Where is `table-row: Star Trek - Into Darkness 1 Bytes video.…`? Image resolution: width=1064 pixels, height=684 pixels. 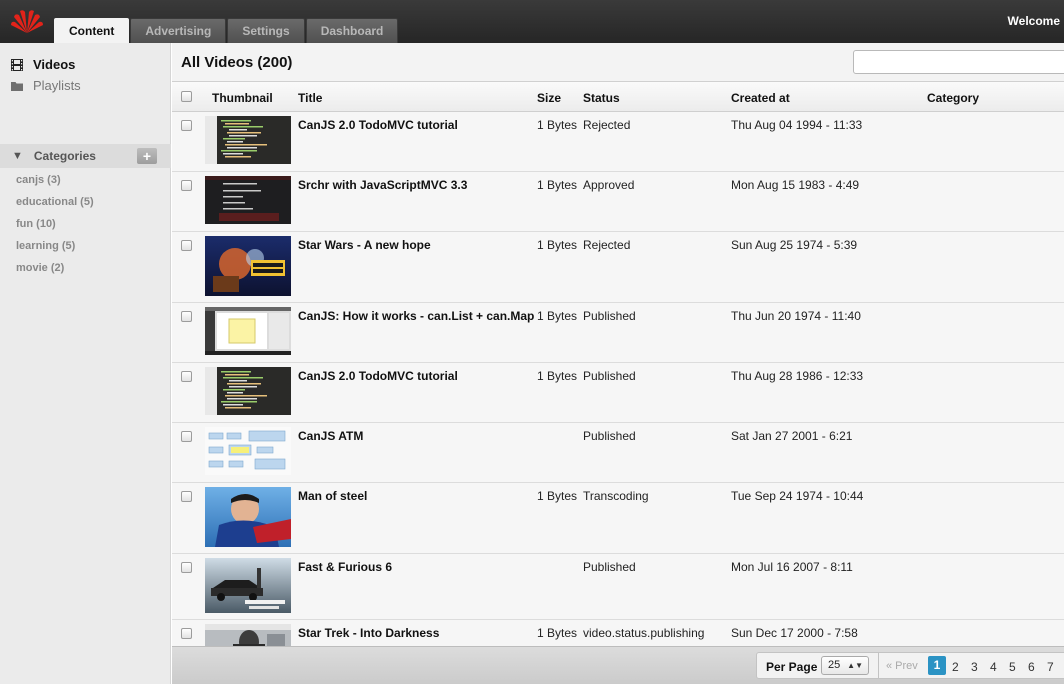 table-row: Star Trek - Into Darkness 1 Bytes video.… is located at coordinates (618, 633).